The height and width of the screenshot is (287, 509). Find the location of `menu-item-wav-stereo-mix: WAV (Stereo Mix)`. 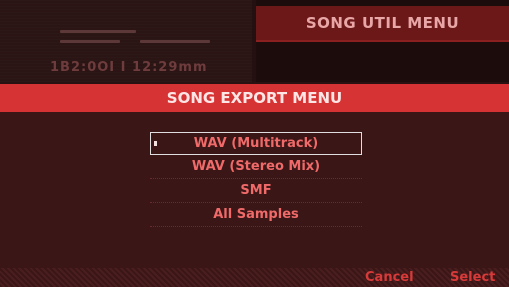

menu-item-wav-stereo-mix: WAV (Stereo Mix) is located at coordinates (256, 167).